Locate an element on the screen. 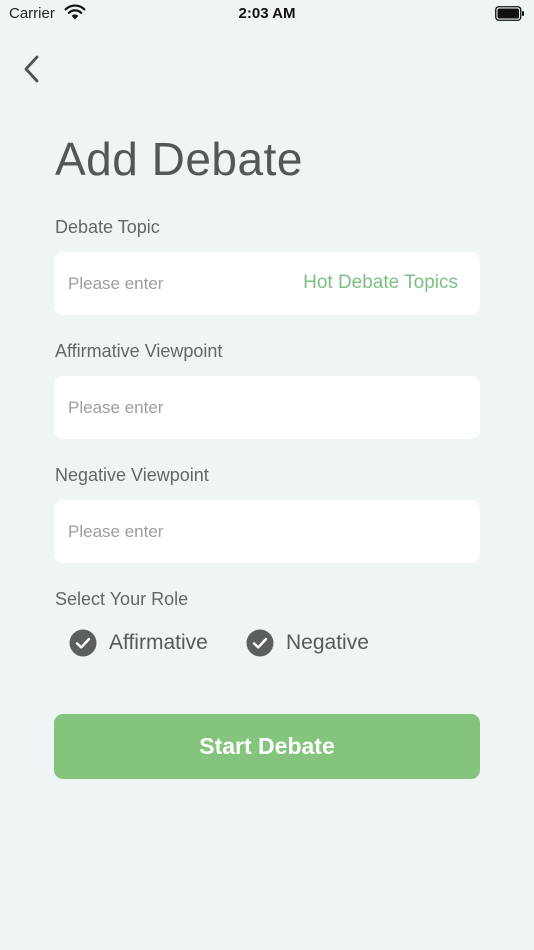 The image size is (534, 950). back-button is located at coordinates (34, 69).